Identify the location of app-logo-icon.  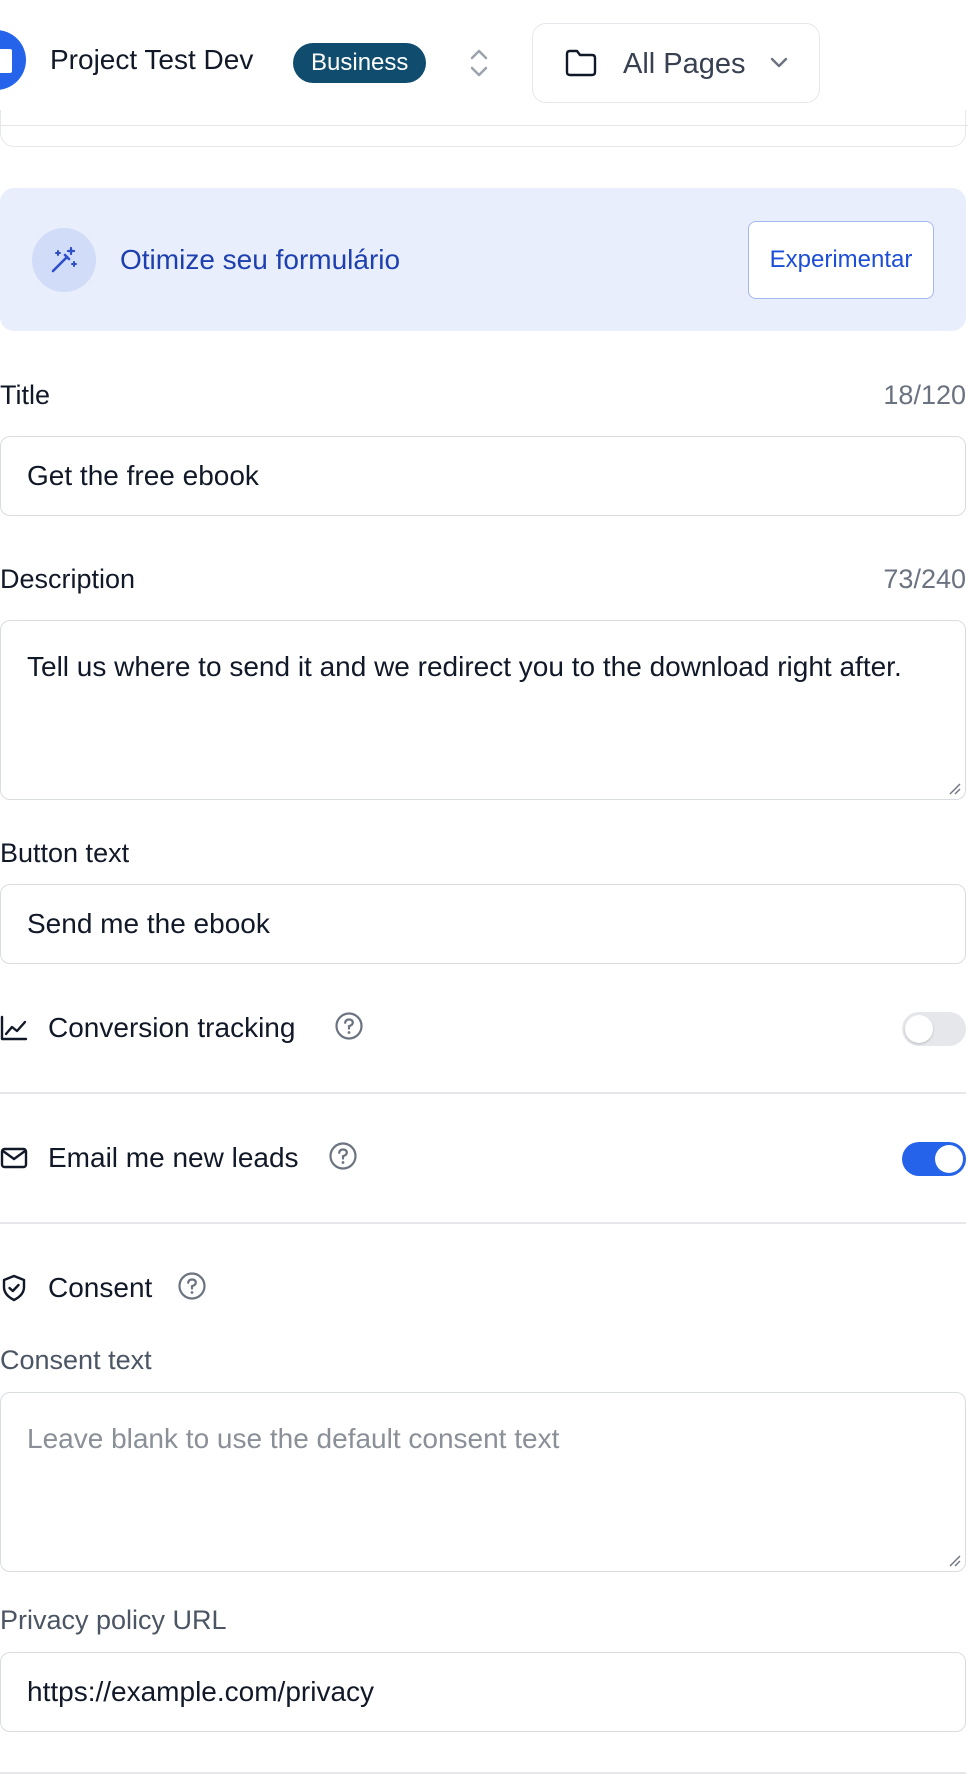
(13, 60).